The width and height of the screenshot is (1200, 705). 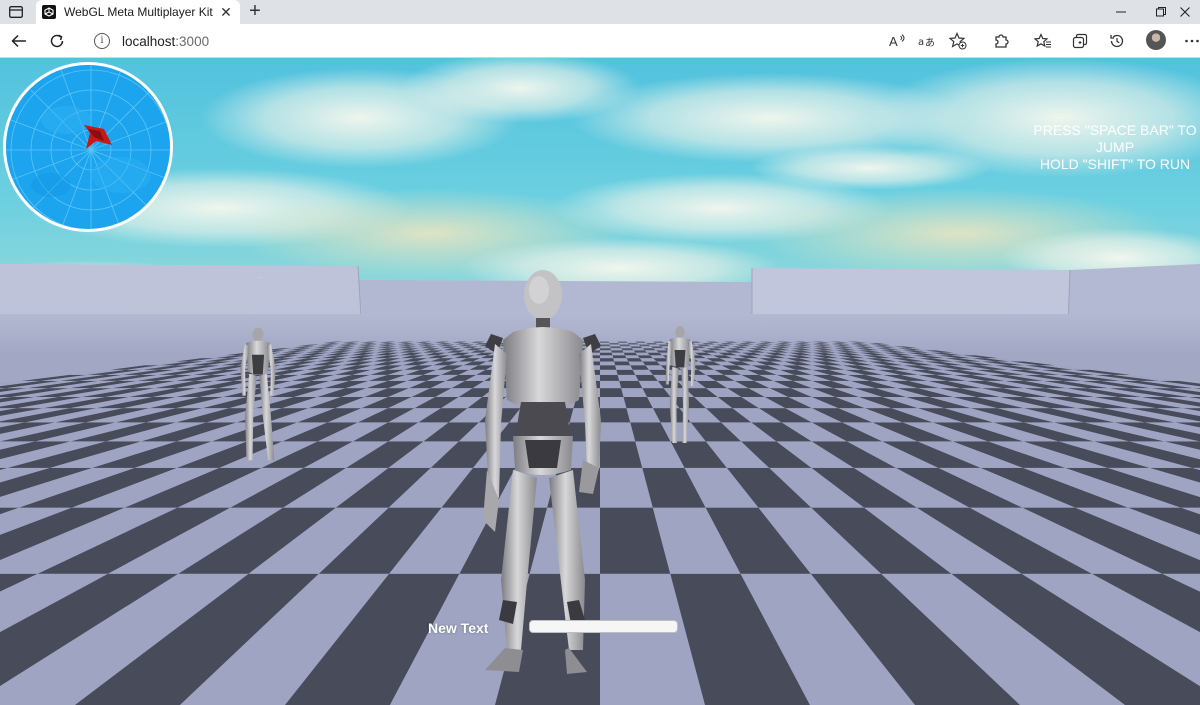 What do you see at coordinates (16, 12) in the screenshot?
I see `tab-actions-icon` at bounding box center [16, 12].